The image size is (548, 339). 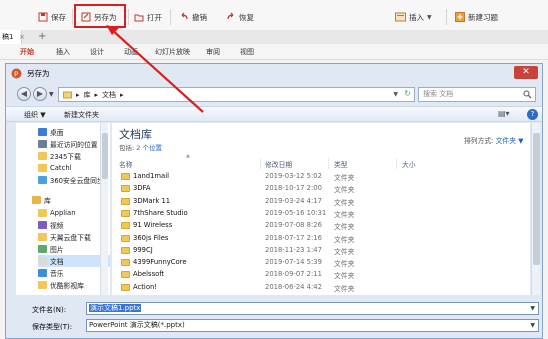 I want to click on file-row: 4399FunnyCore 2019-07-14 5:39 文件夹, so click(x=321, y=263).